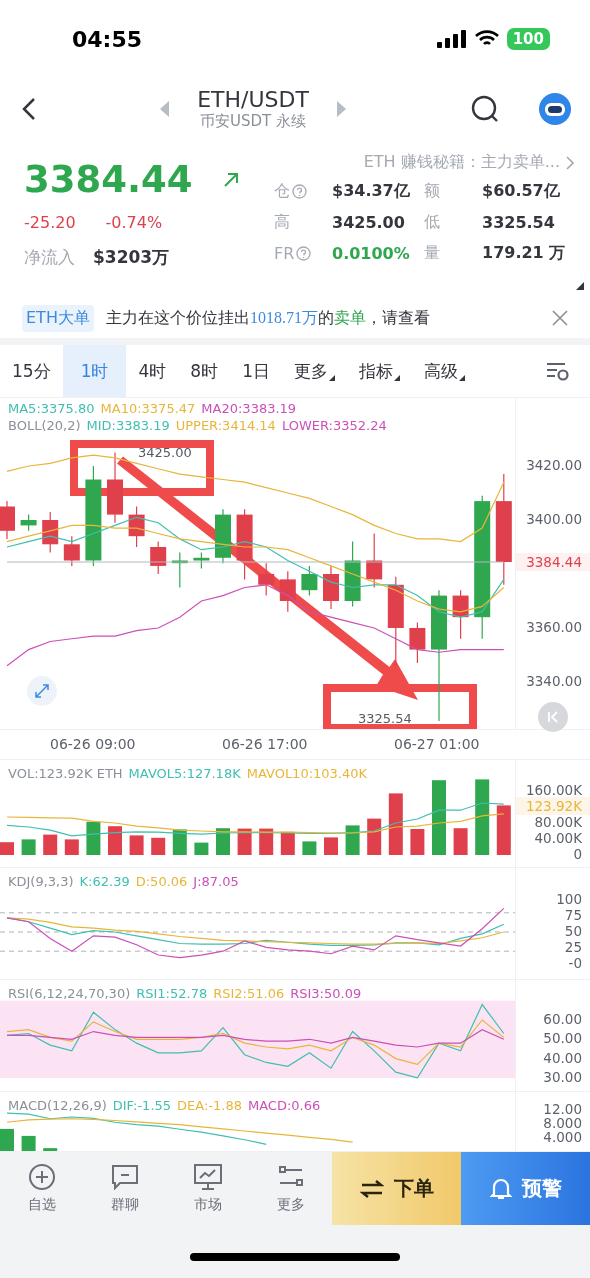 The height and width of the screenshot is (1278, 590). Describe the element at coordinates (204, 371) in the screenshot. I see `timeframe-tab: 8时` at that location.